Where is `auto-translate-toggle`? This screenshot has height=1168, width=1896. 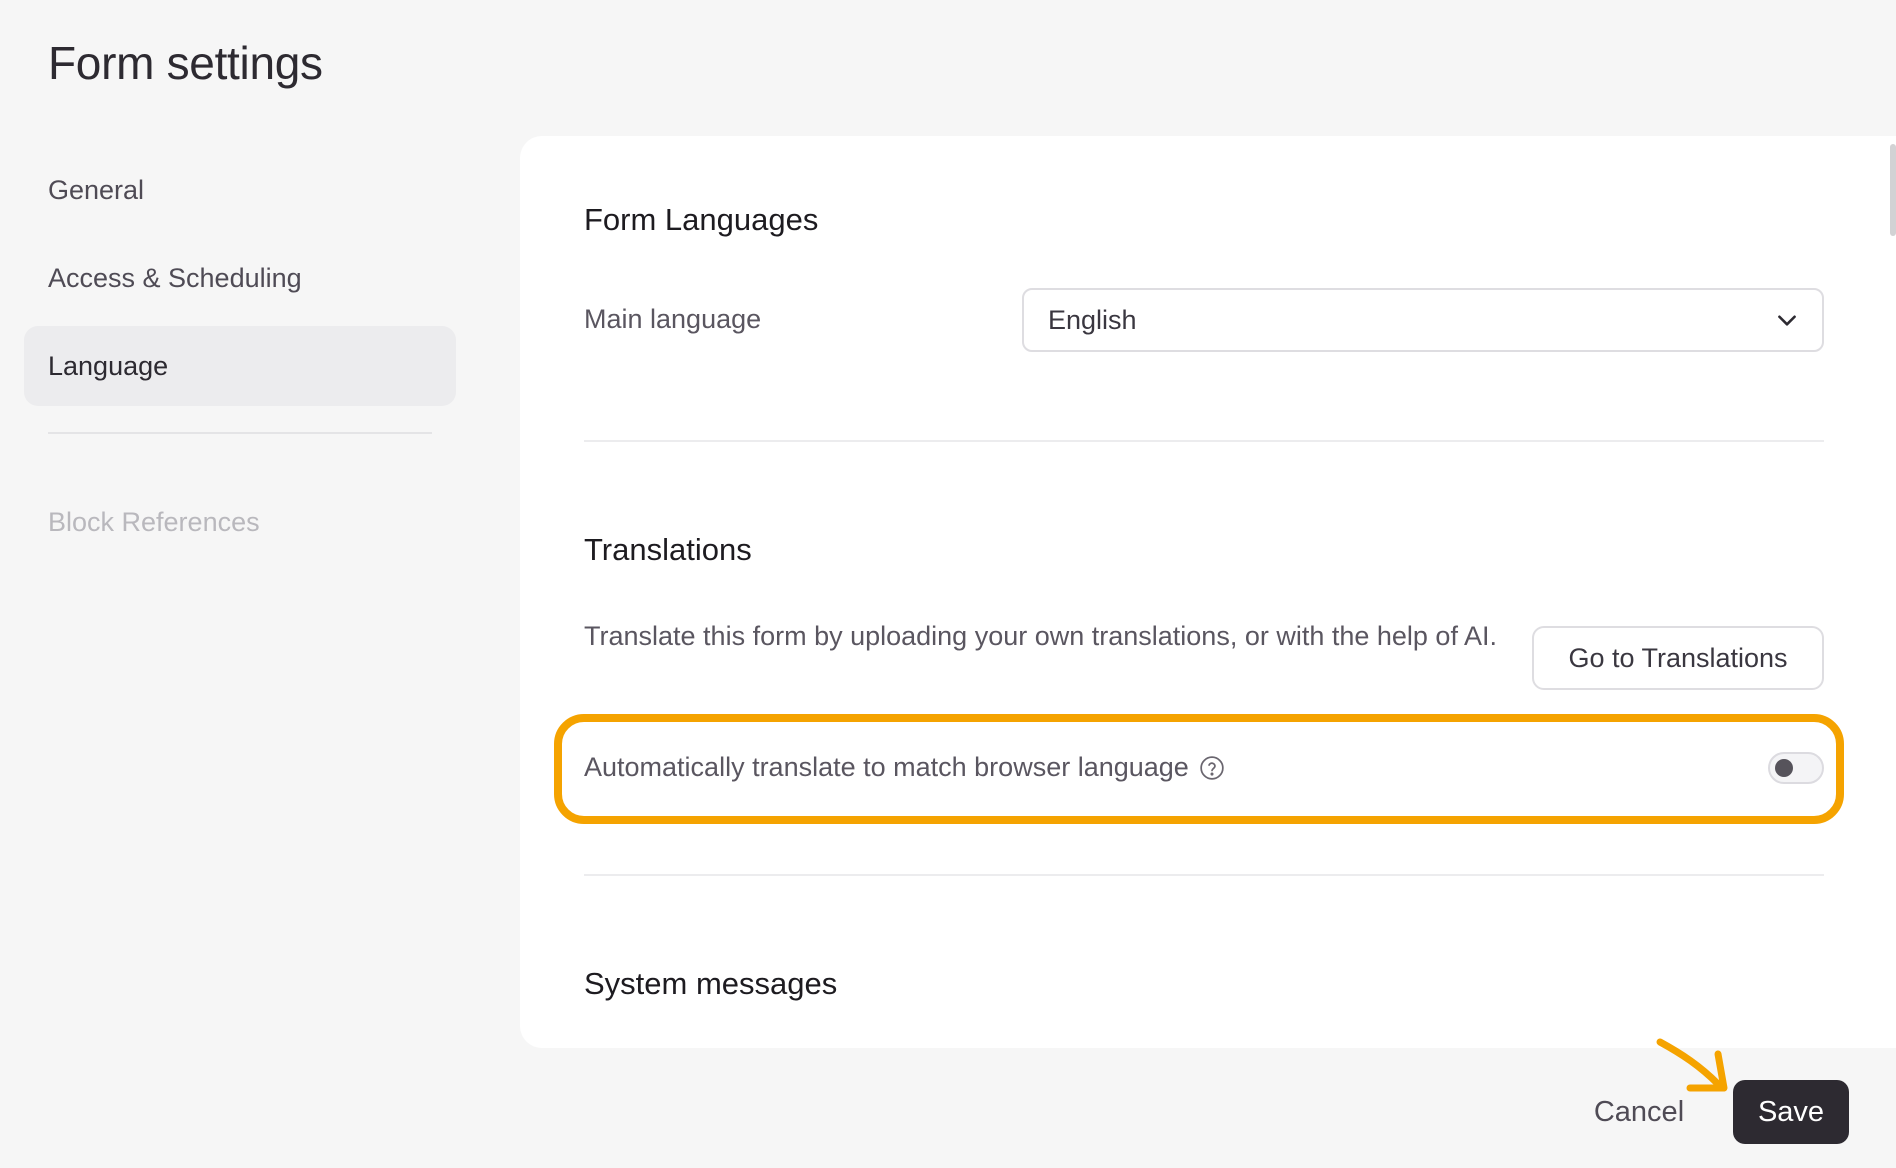 auto-translate-toggle is located at coordinates (1796, 768).